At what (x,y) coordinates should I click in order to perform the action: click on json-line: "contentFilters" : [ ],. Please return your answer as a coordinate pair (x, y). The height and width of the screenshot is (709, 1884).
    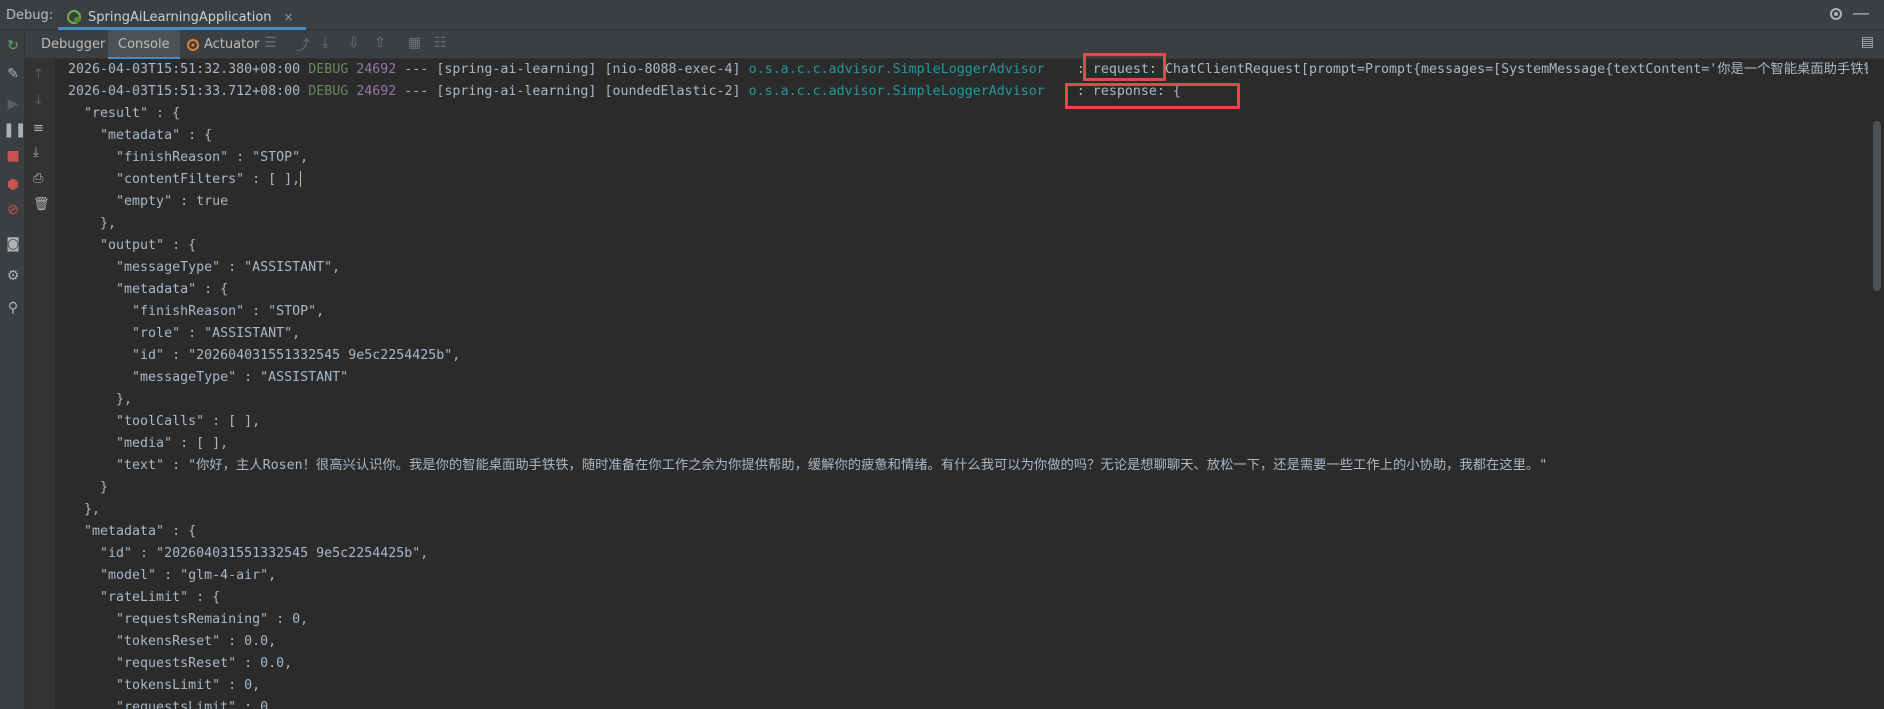
    Looking at the image, I should click on (185, 179).